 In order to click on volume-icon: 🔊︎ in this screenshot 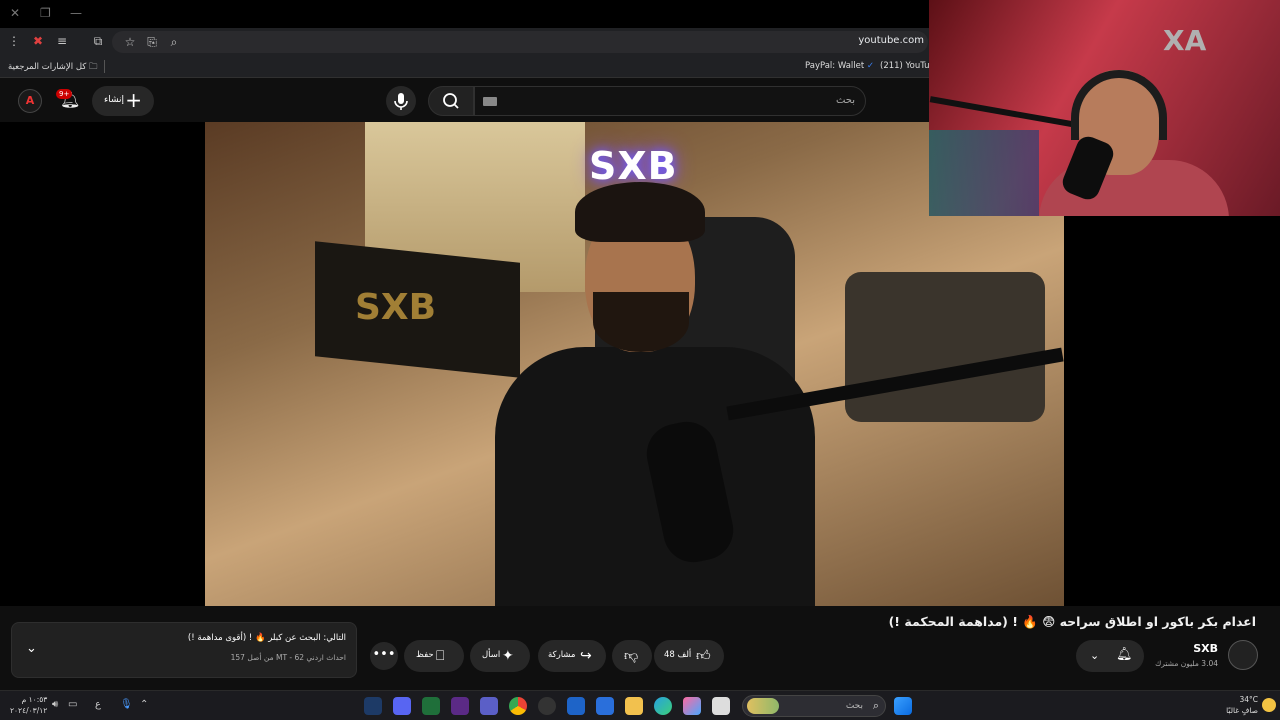, I will do `click(55, 704)`.